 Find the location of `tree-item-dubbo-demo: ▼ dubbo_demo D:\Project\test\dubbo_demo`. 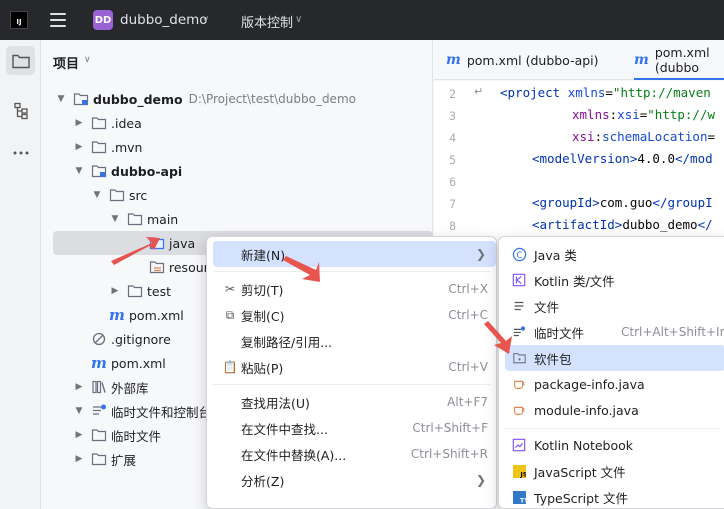

tree-item-dubbo-demo: ▼ dubbo_demo D:\Project\test\dubbo_demo is located at coordinates (237, 99).